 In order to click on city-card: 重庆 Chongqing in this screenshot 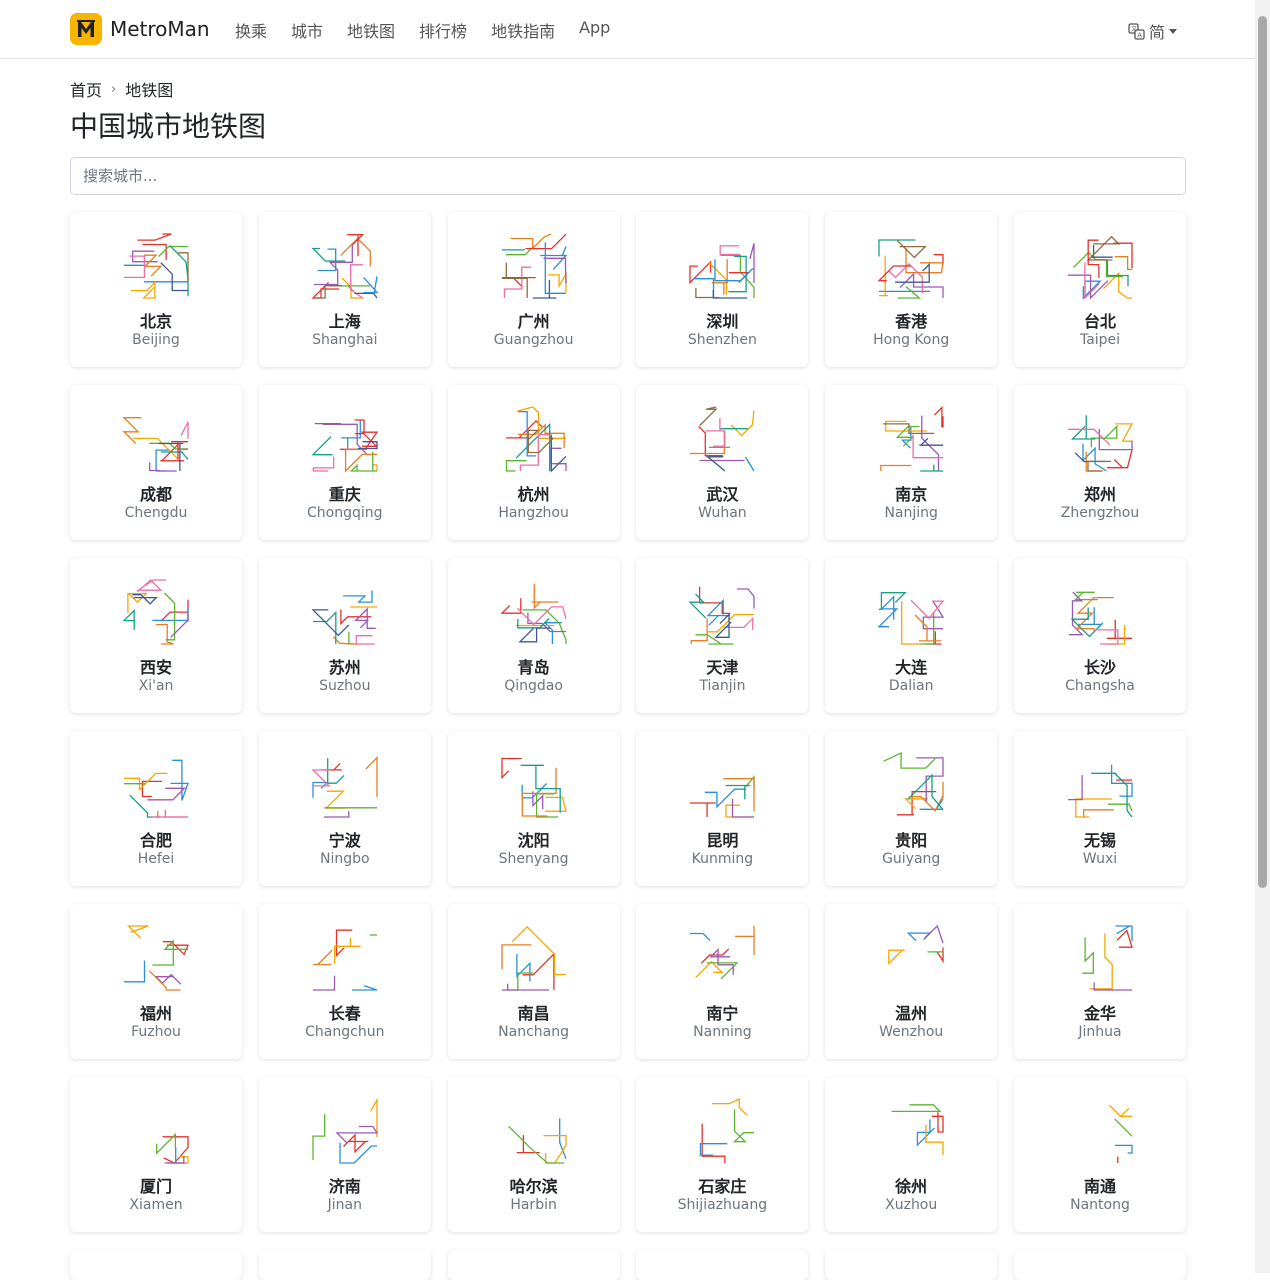, I will do `click(344, 462)`.